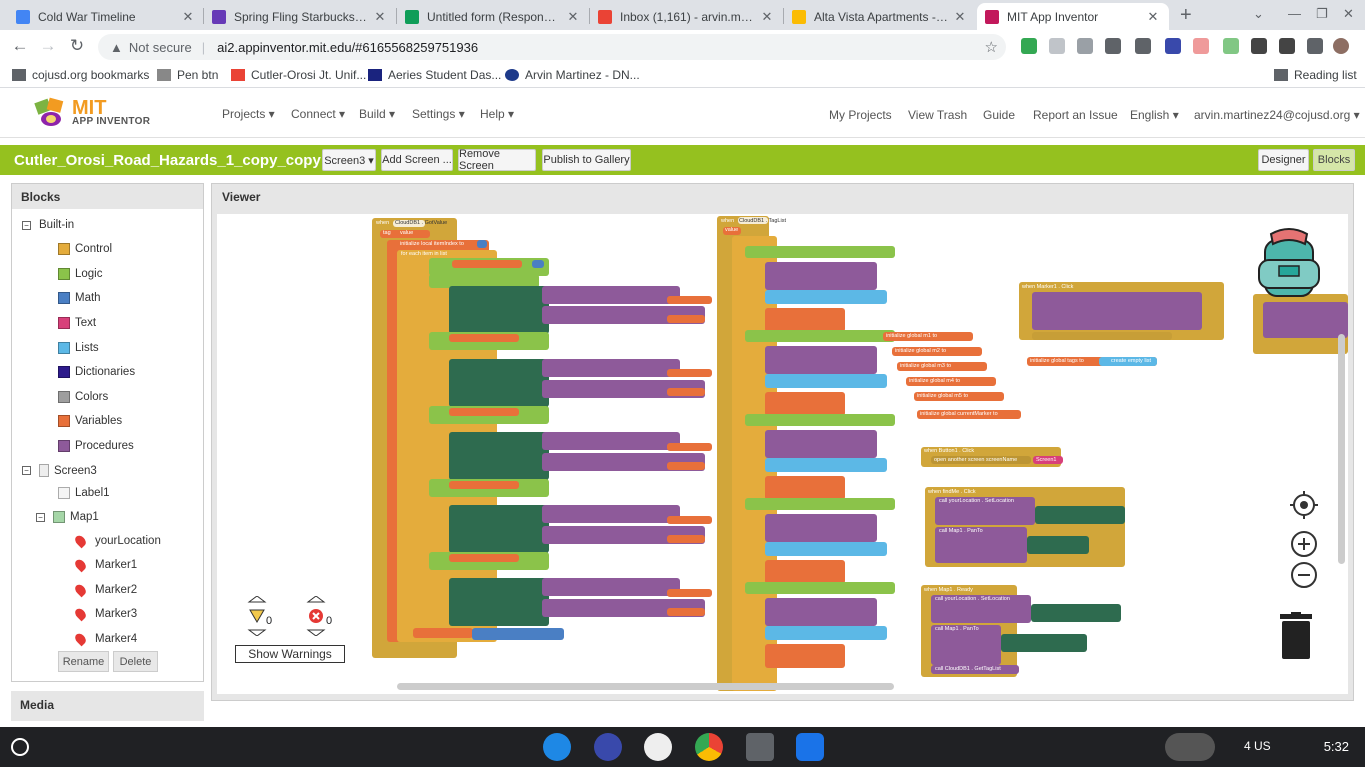 This screenshot has height=767, width=1365. I want to click on drawer-math: Math, so click(79, 298).